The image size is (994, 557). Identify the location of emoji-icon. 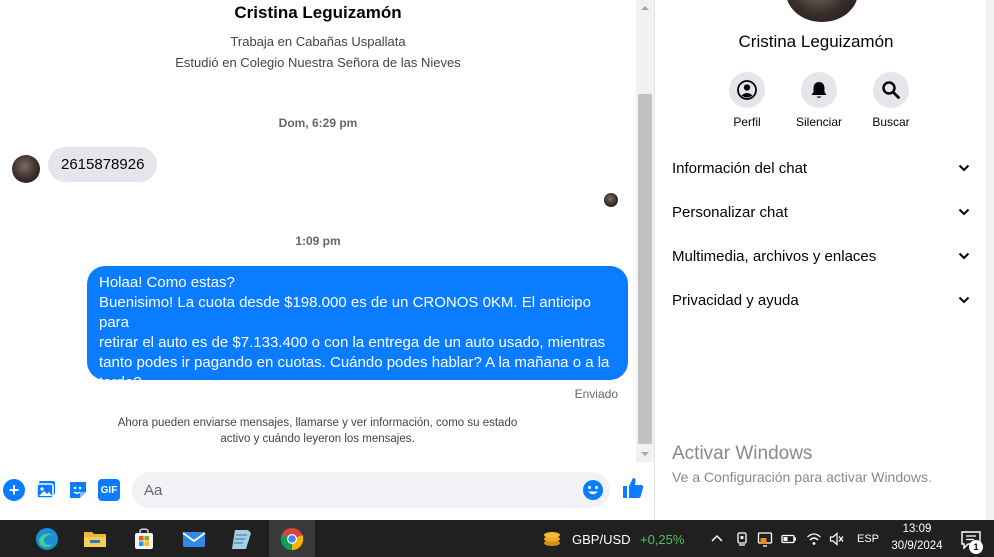
(593, 490).